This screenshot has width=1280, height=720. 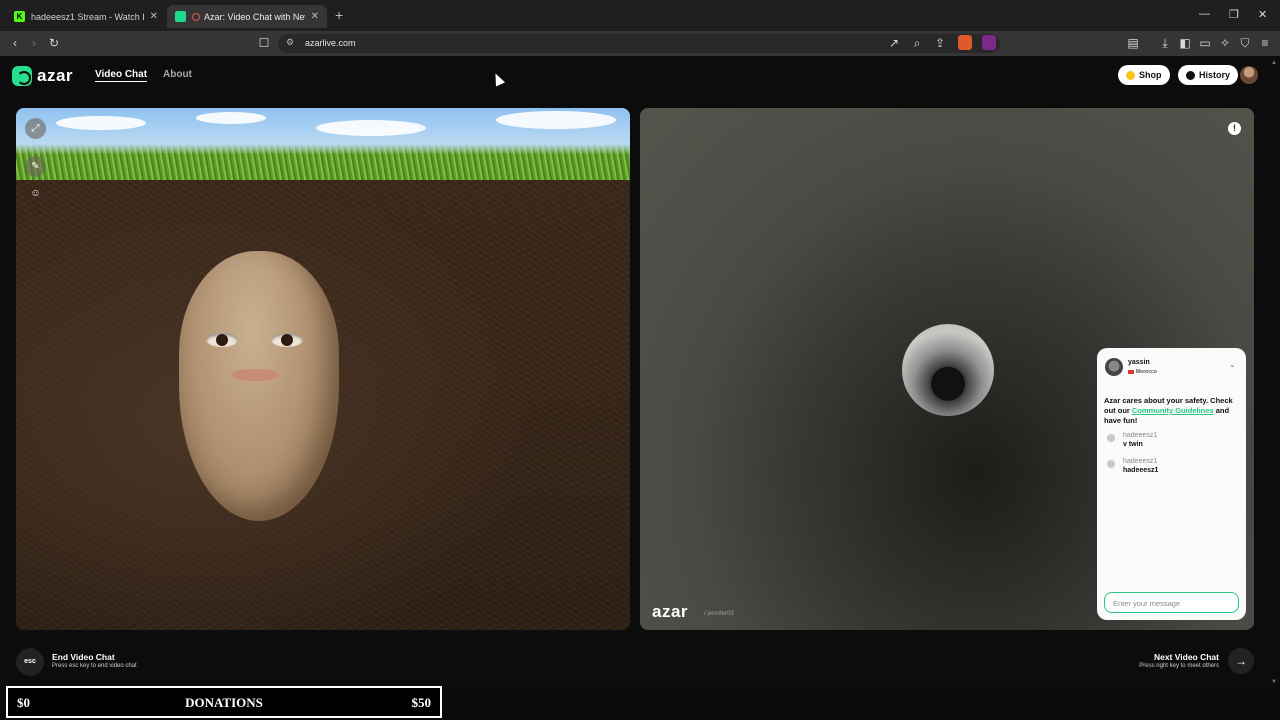 I want to click on partner-face-blur-orb, so click(x=948, y=370).